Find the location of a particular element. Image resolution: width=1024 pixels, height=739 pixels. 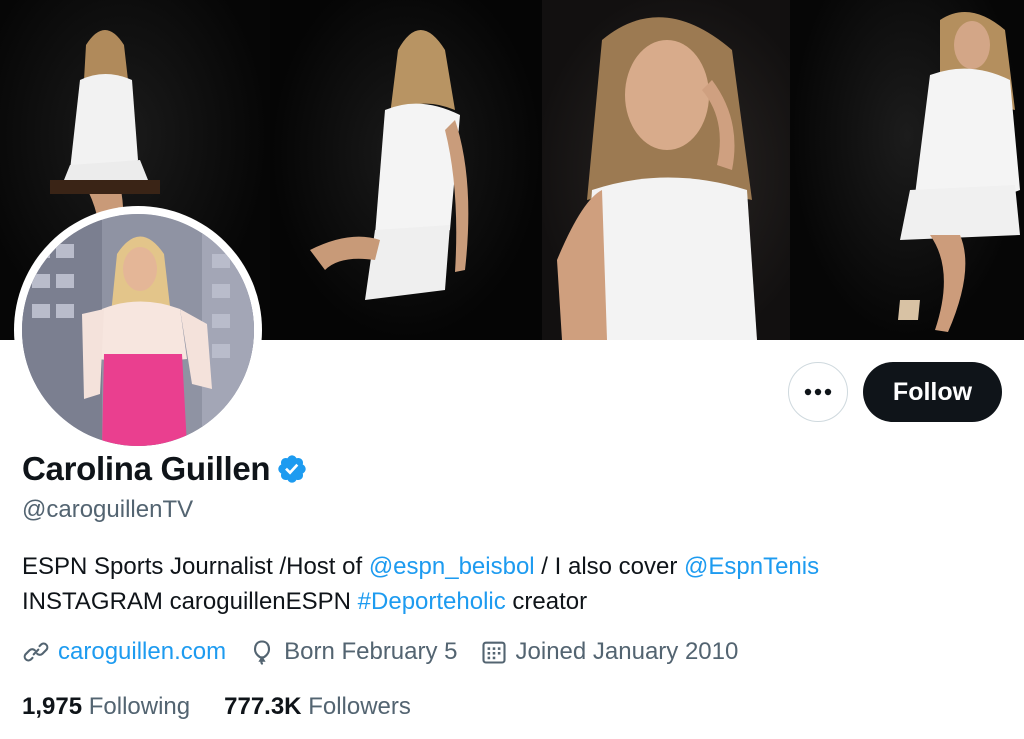

link-icon is located at coordinates (36, 652).